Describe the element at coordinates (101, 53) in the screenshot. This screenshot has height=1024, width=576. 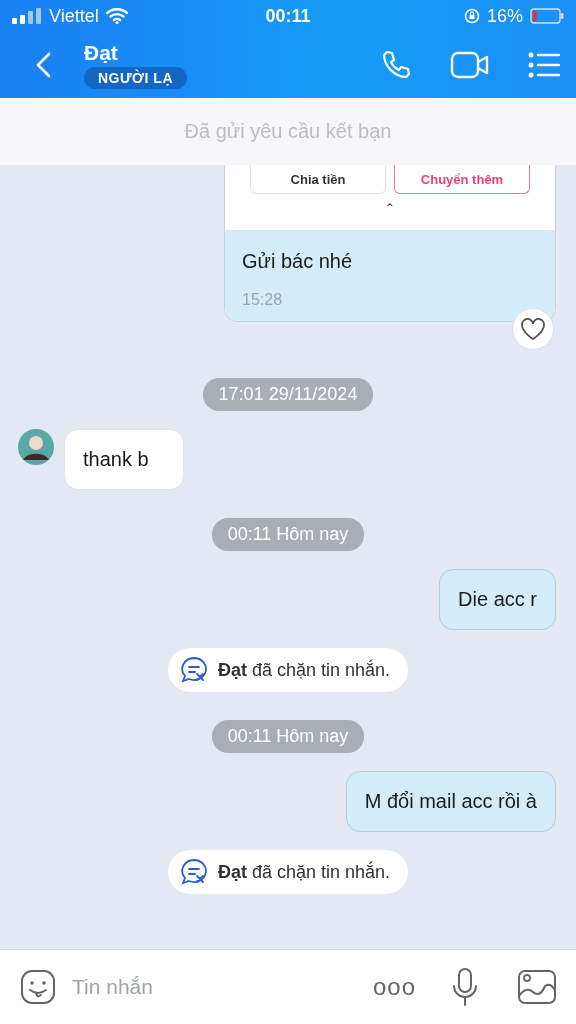
I see `contact-name: Đạt` at that location.